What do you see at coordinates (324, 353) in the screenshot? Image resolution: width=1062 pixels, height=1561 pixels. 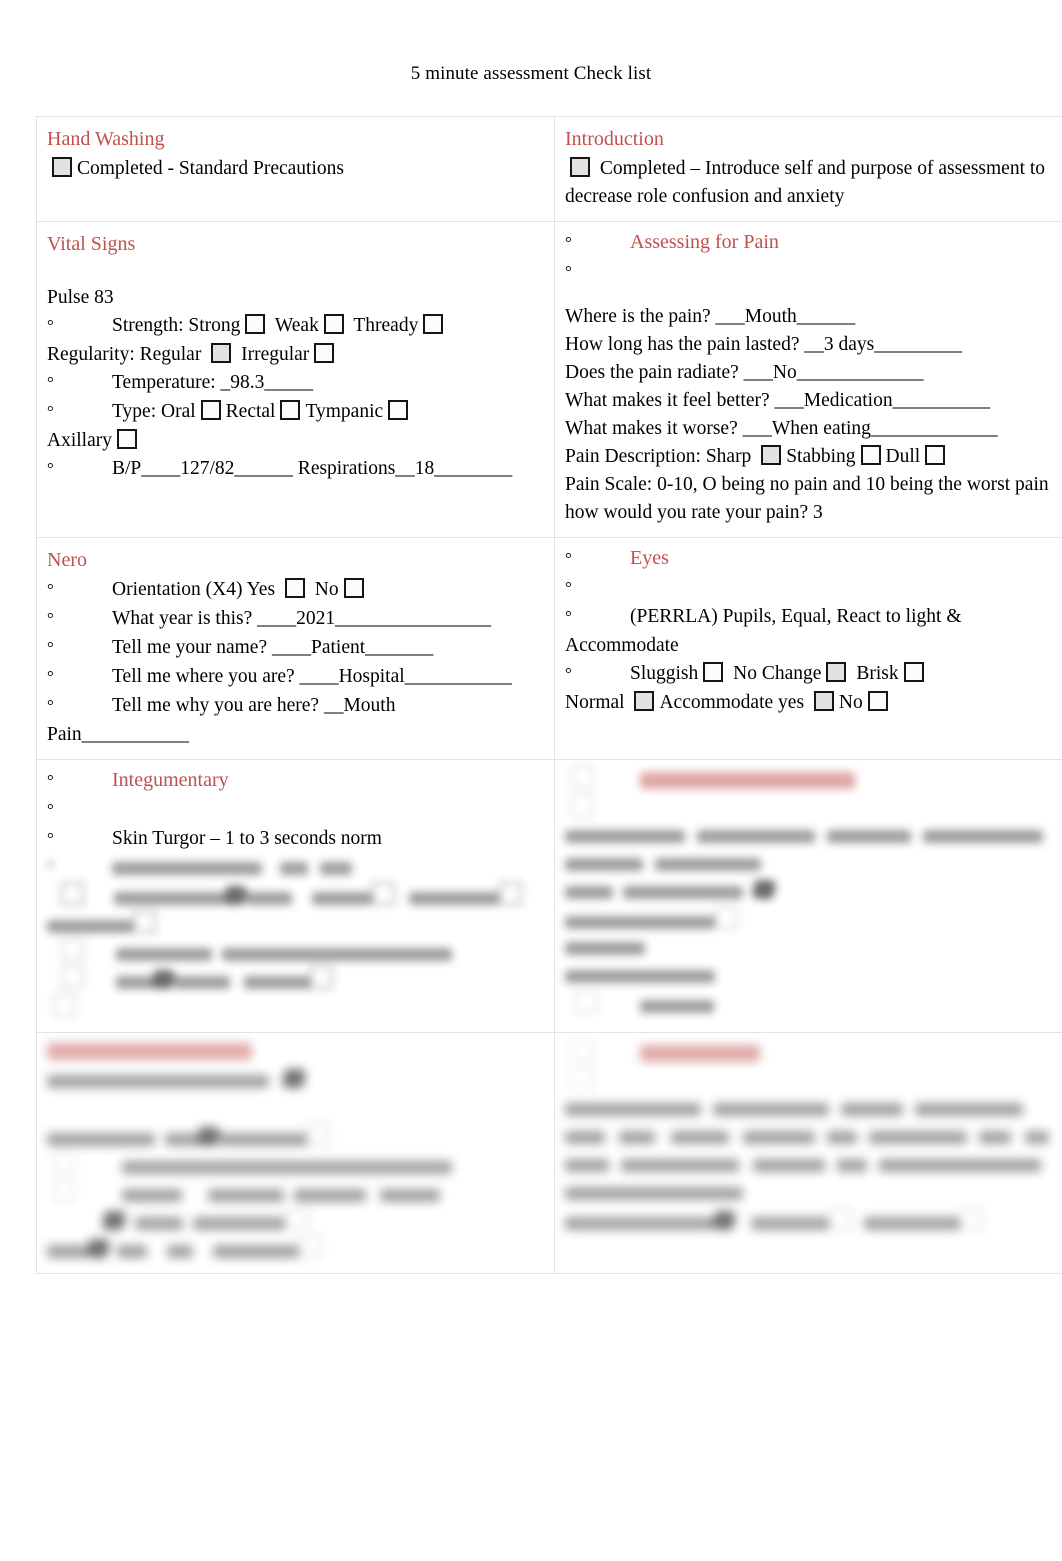 I see `checkbox-regularity-irregular` at bounding box center [324, 353].